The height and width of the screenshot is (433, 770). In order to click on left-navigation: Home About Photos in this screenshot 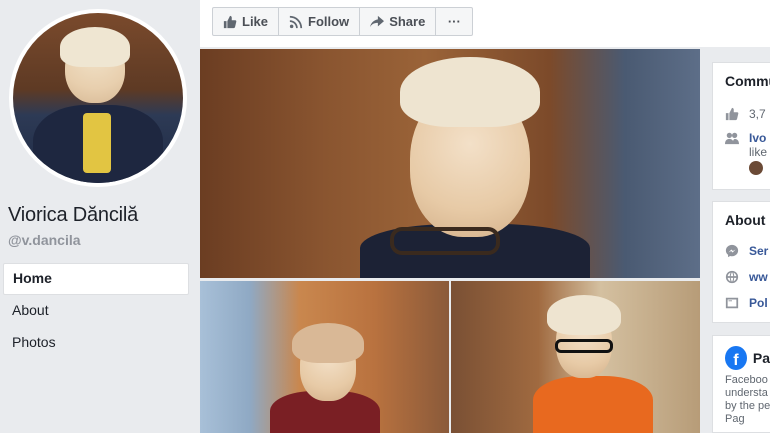, I will do `click(96, 311)`.